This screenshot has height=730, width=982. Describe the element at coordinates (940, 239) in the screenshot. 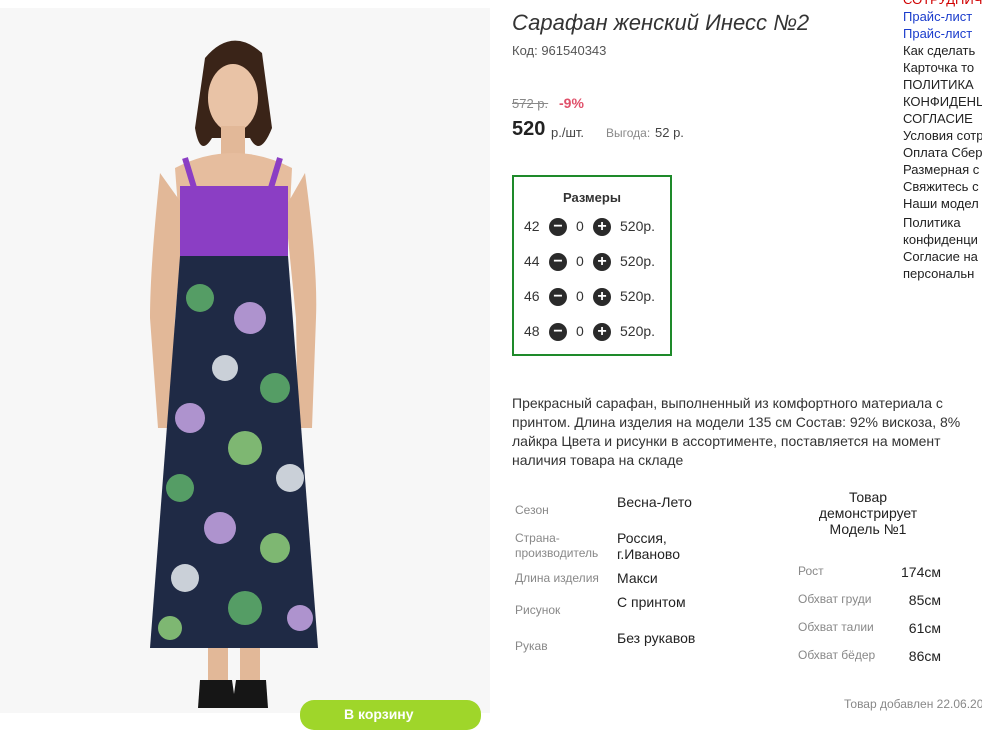

I see `sidebar-link: конфиденци` at that location.